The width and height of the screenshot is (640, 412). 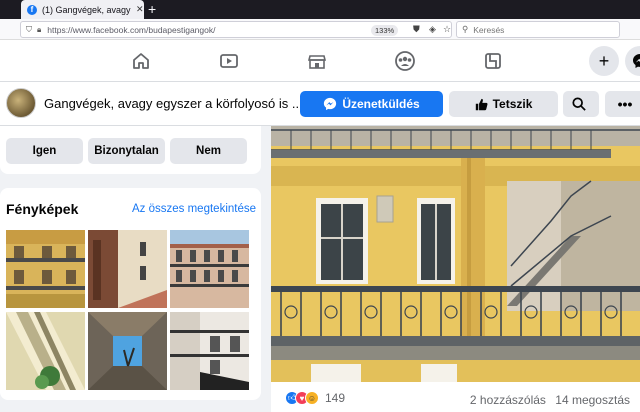 What do you see at coordinates (578, 104) in the screenshot?
I see `search-icon` at bounding box center [578, 104].